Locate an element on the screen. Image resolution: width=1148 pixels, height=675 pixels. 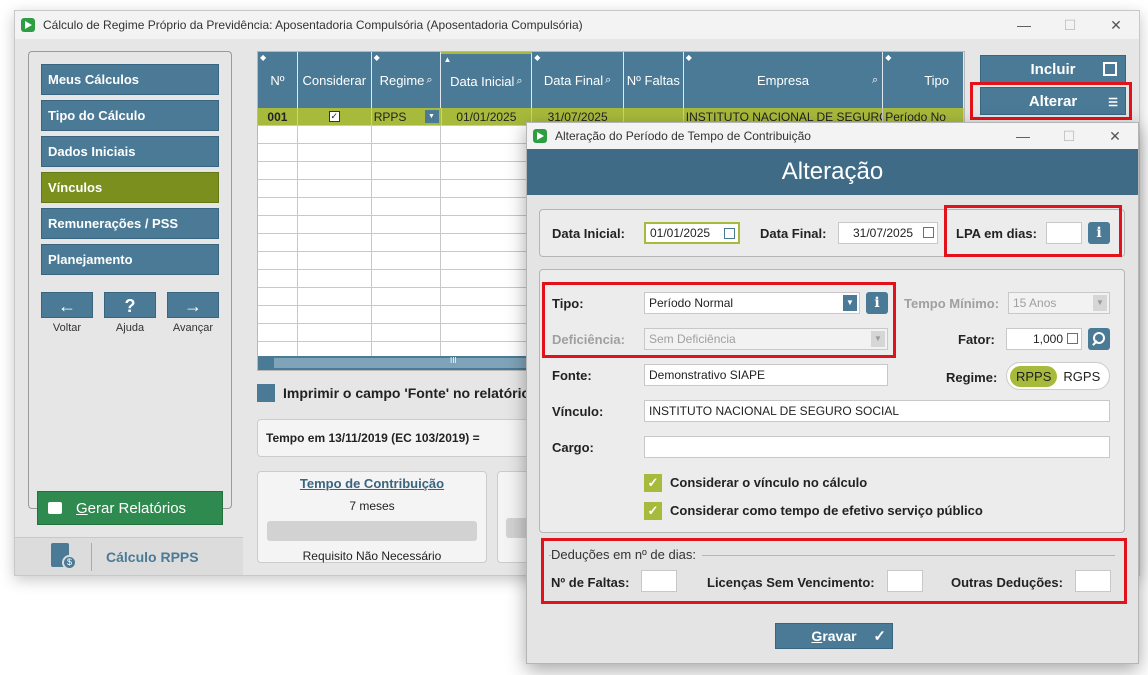
considerar-checkbox: ✓ is located at coordinates (334, 116).